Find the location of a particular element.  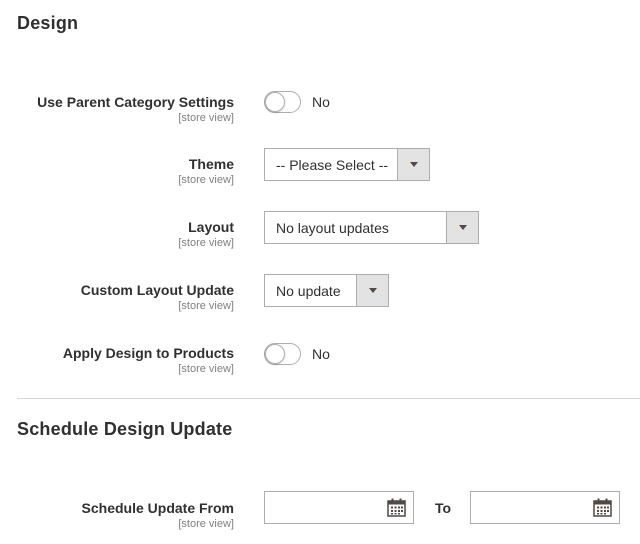

schedule-to-input is located at coordinates (545, 507).